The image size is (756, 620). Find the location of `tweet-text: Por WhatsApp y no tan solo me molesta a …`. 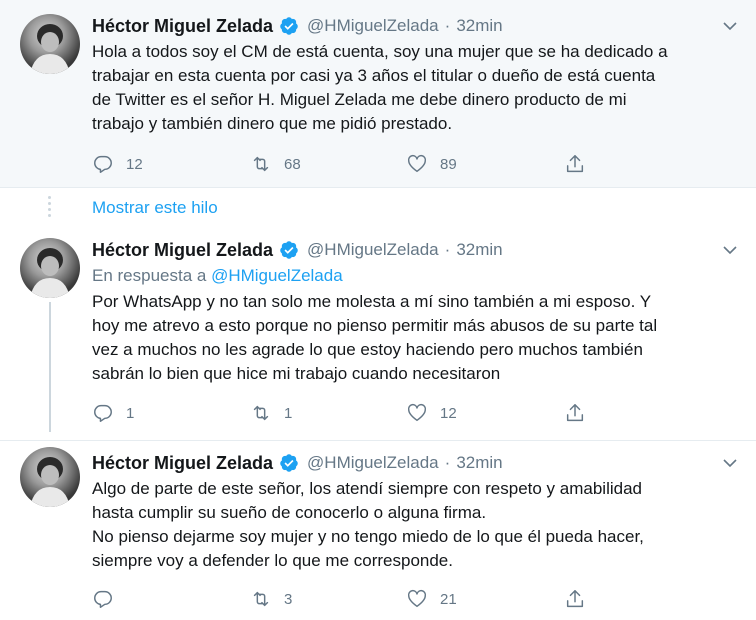

tweet-text: Por WhatsApp y no tan solo me molesta a … is located at coordinates (375, 337).